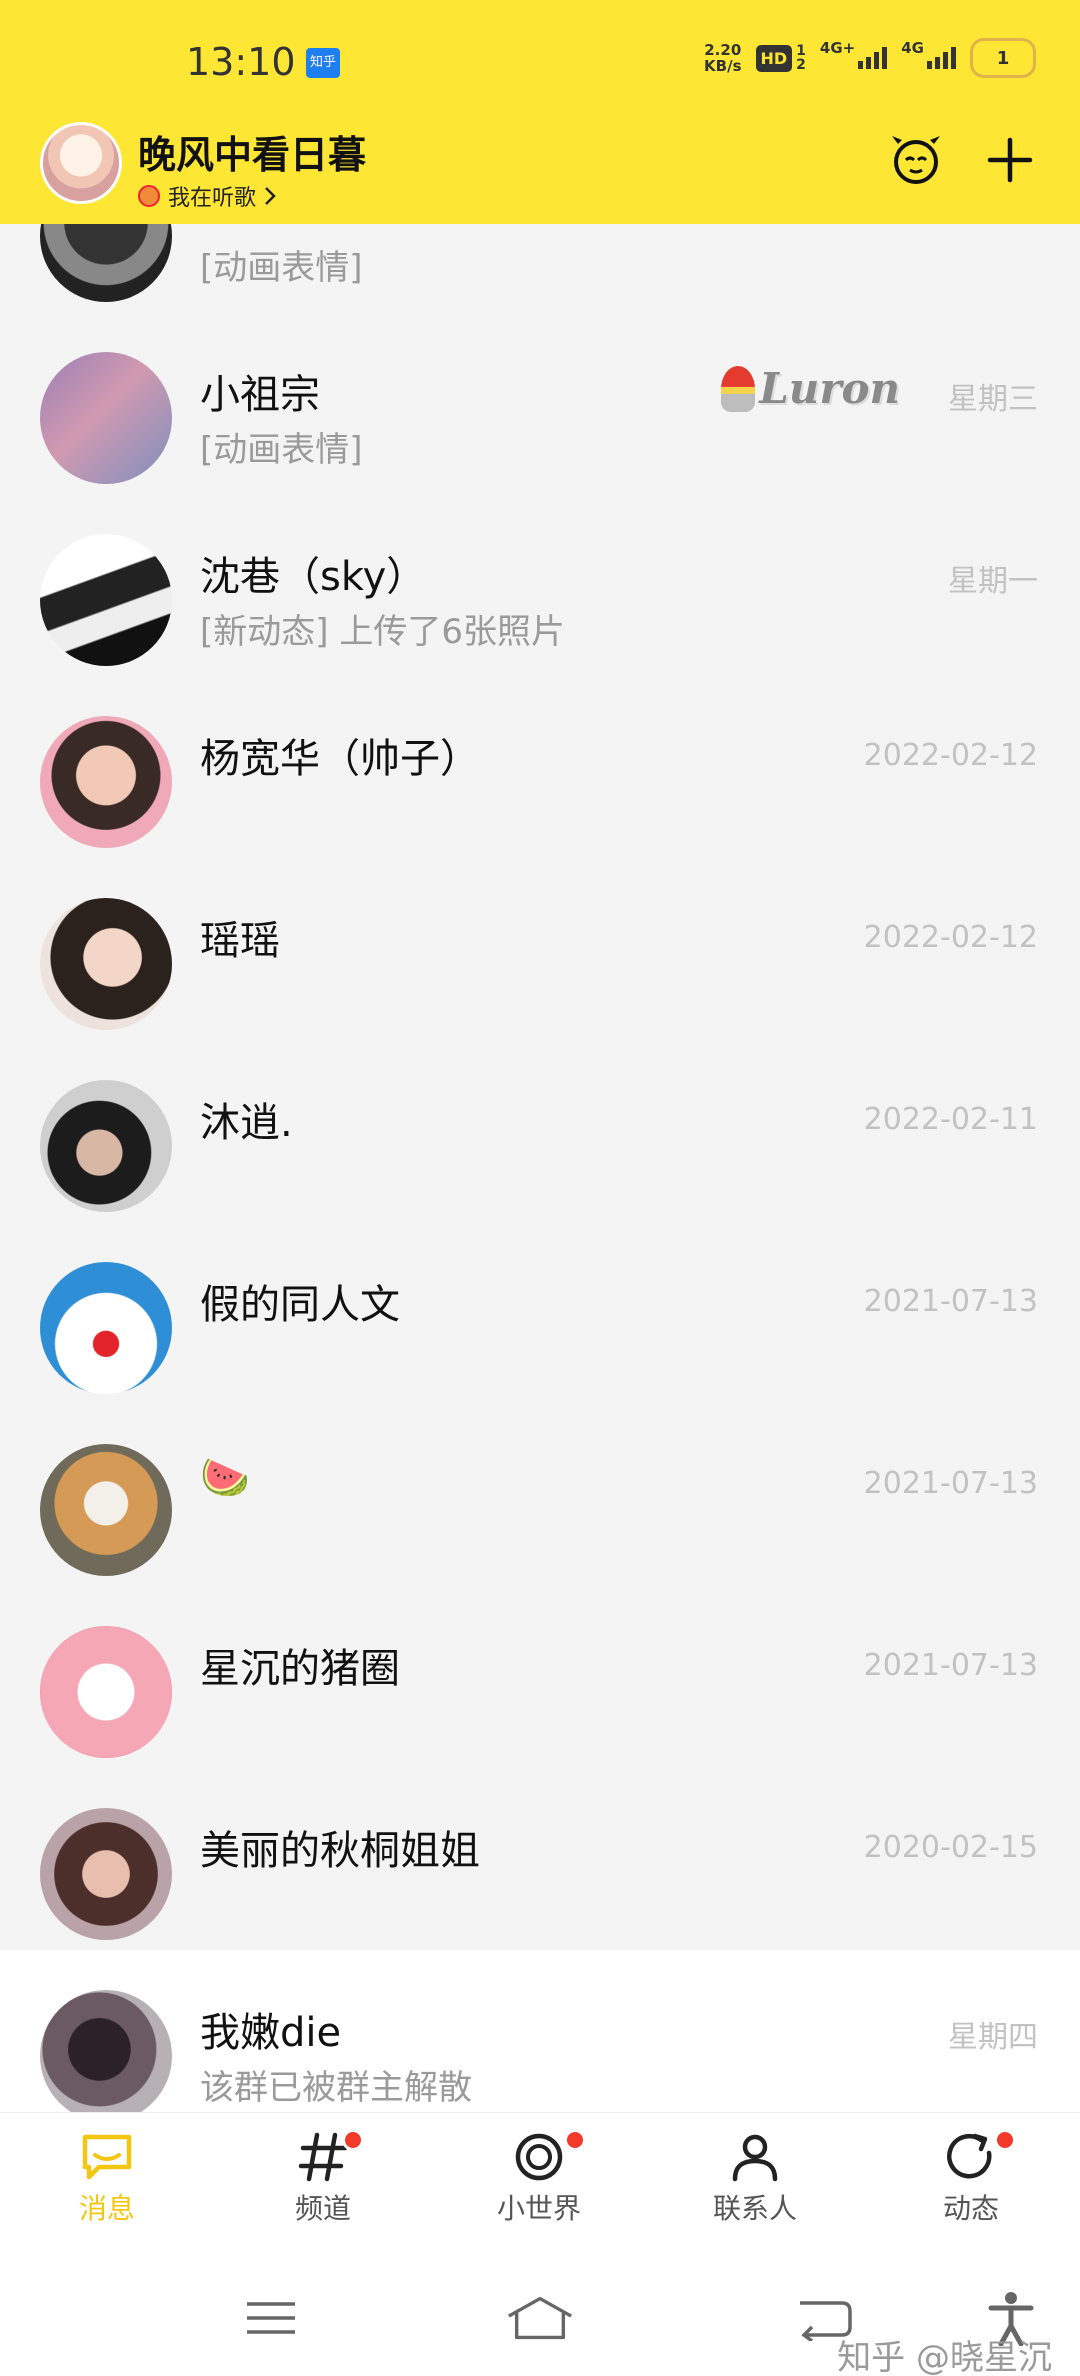  What do you see at coordinates (149, 196) in the screenshot?
I see `music-status-icon` at bounding box center [149, 196].